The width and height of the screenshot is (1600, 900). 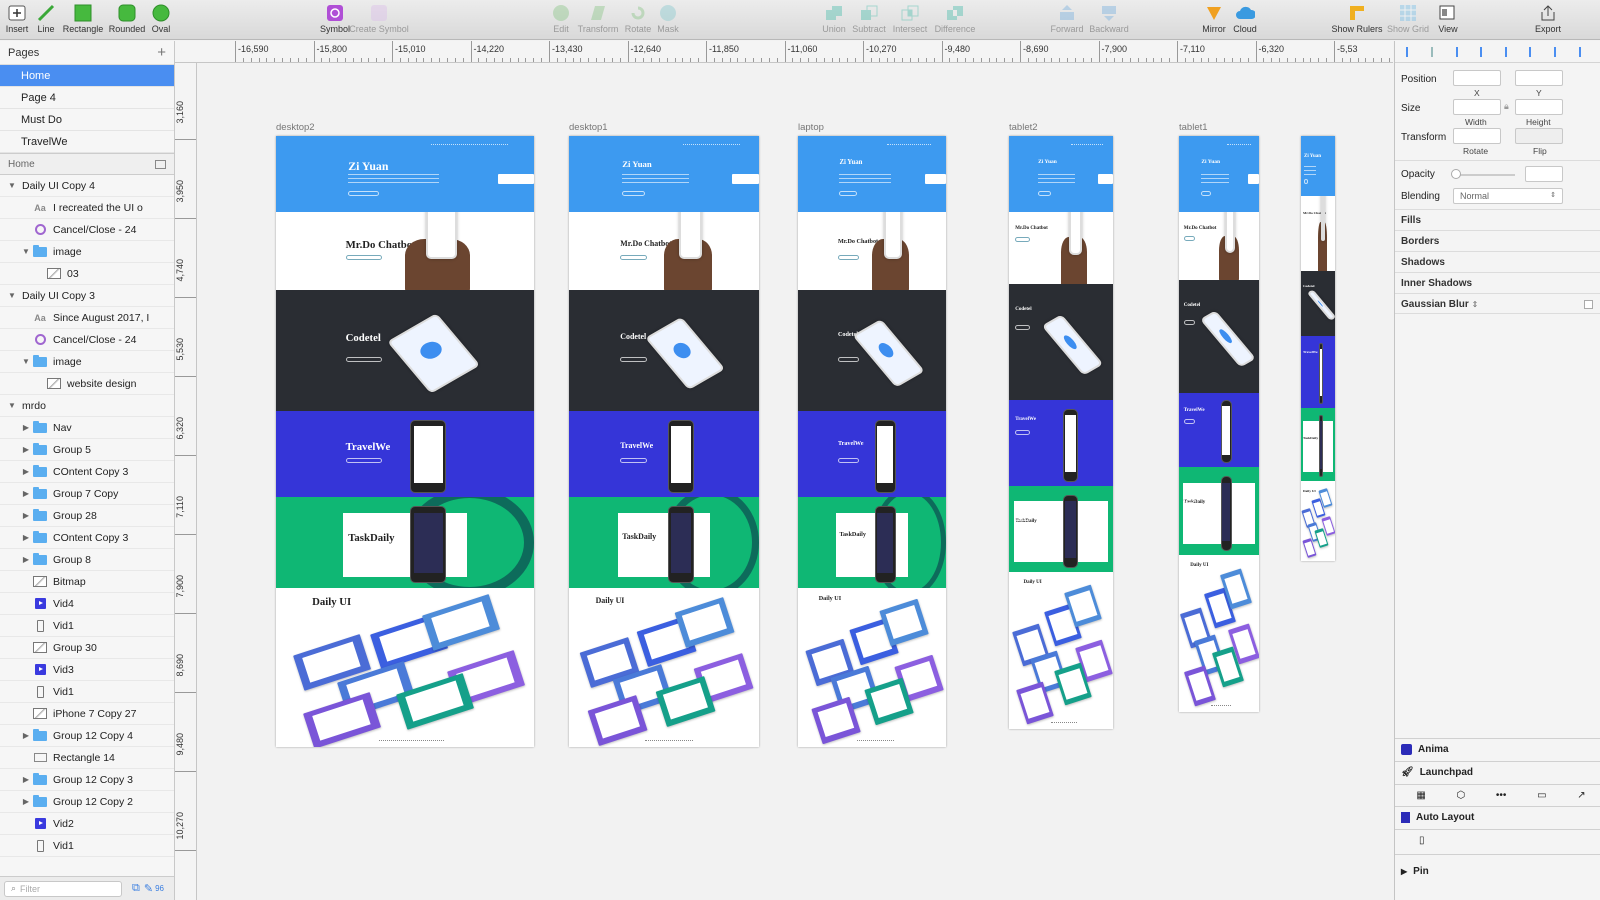 What do you see at coordinates (87, 208) in the screenshot?
I see `layer-row: Aa I recreated the UI o` at bounding box center [87, 208].